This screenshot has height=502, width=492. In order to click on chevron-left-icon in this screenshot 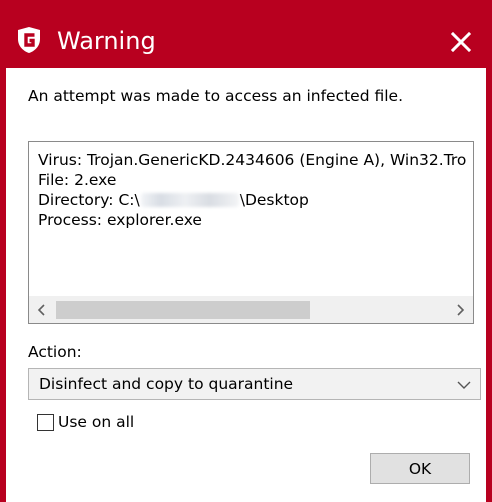, I will do `click(41, 310)`.